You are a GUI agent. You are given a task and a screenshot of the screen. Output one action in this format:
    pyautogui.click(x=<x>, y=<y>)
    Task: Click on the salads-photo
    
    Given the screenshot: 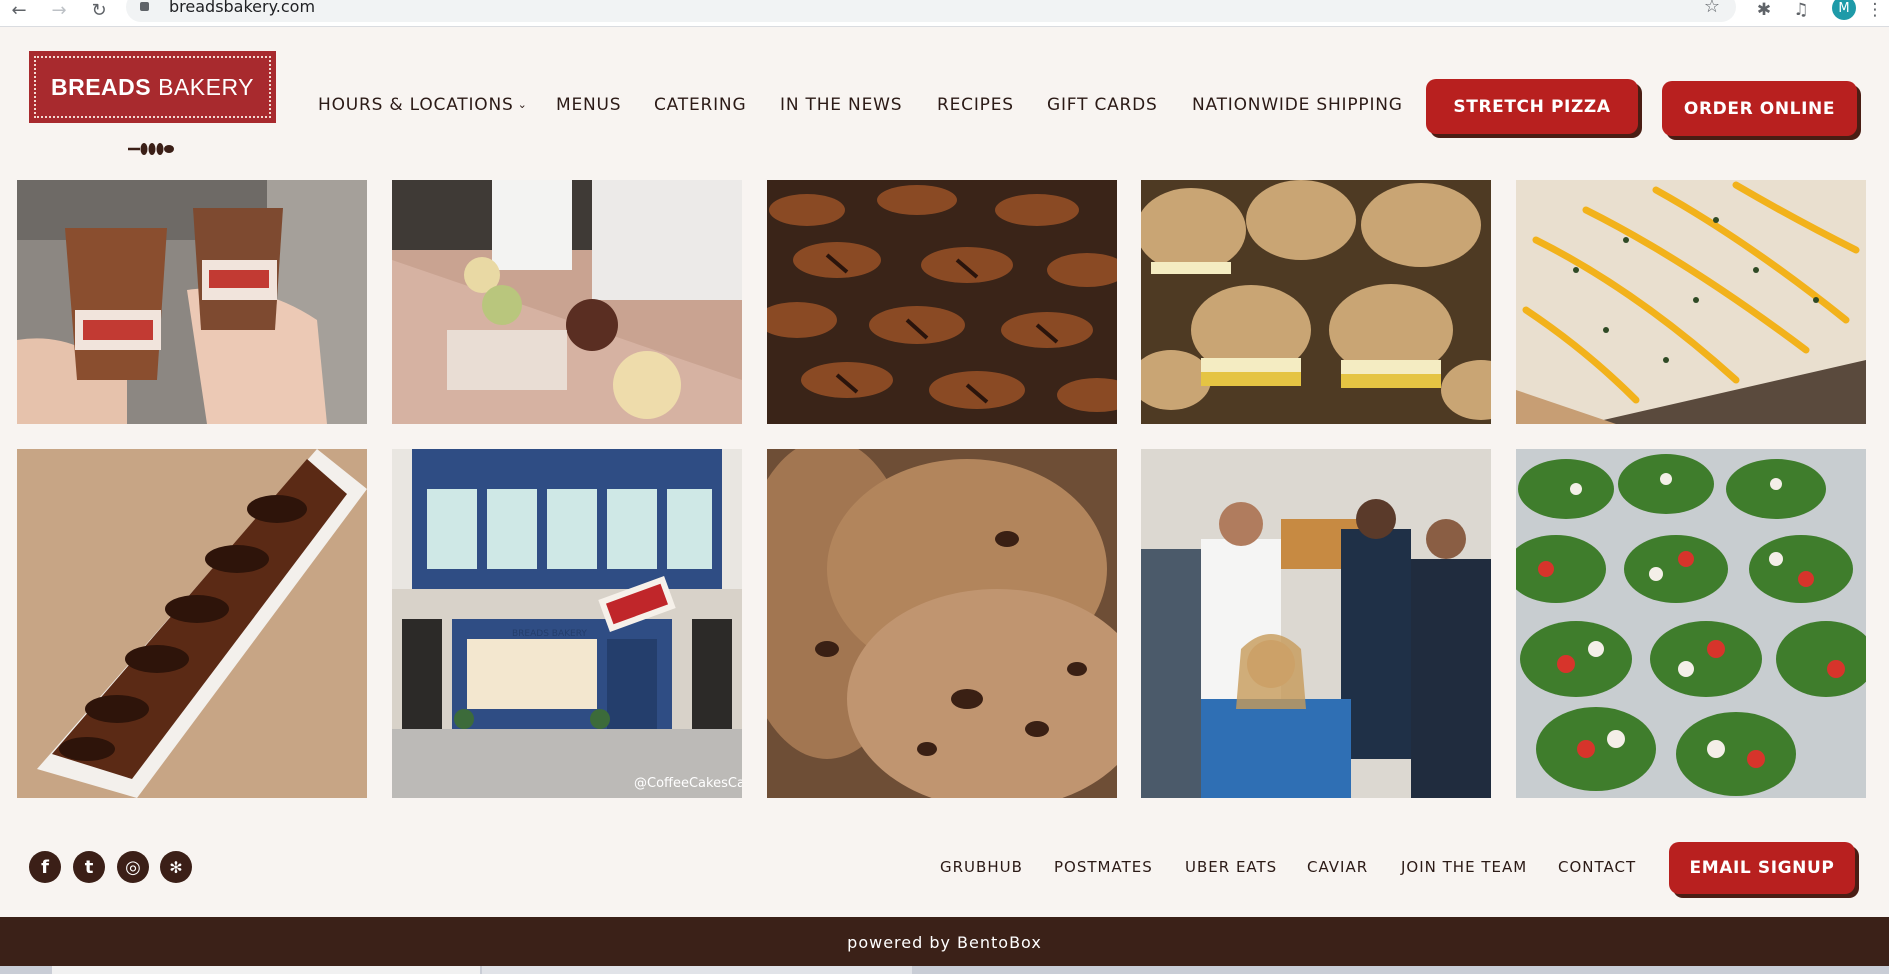 What is the action you would take?
    pyautogui.click(x=1691, y=623)
    